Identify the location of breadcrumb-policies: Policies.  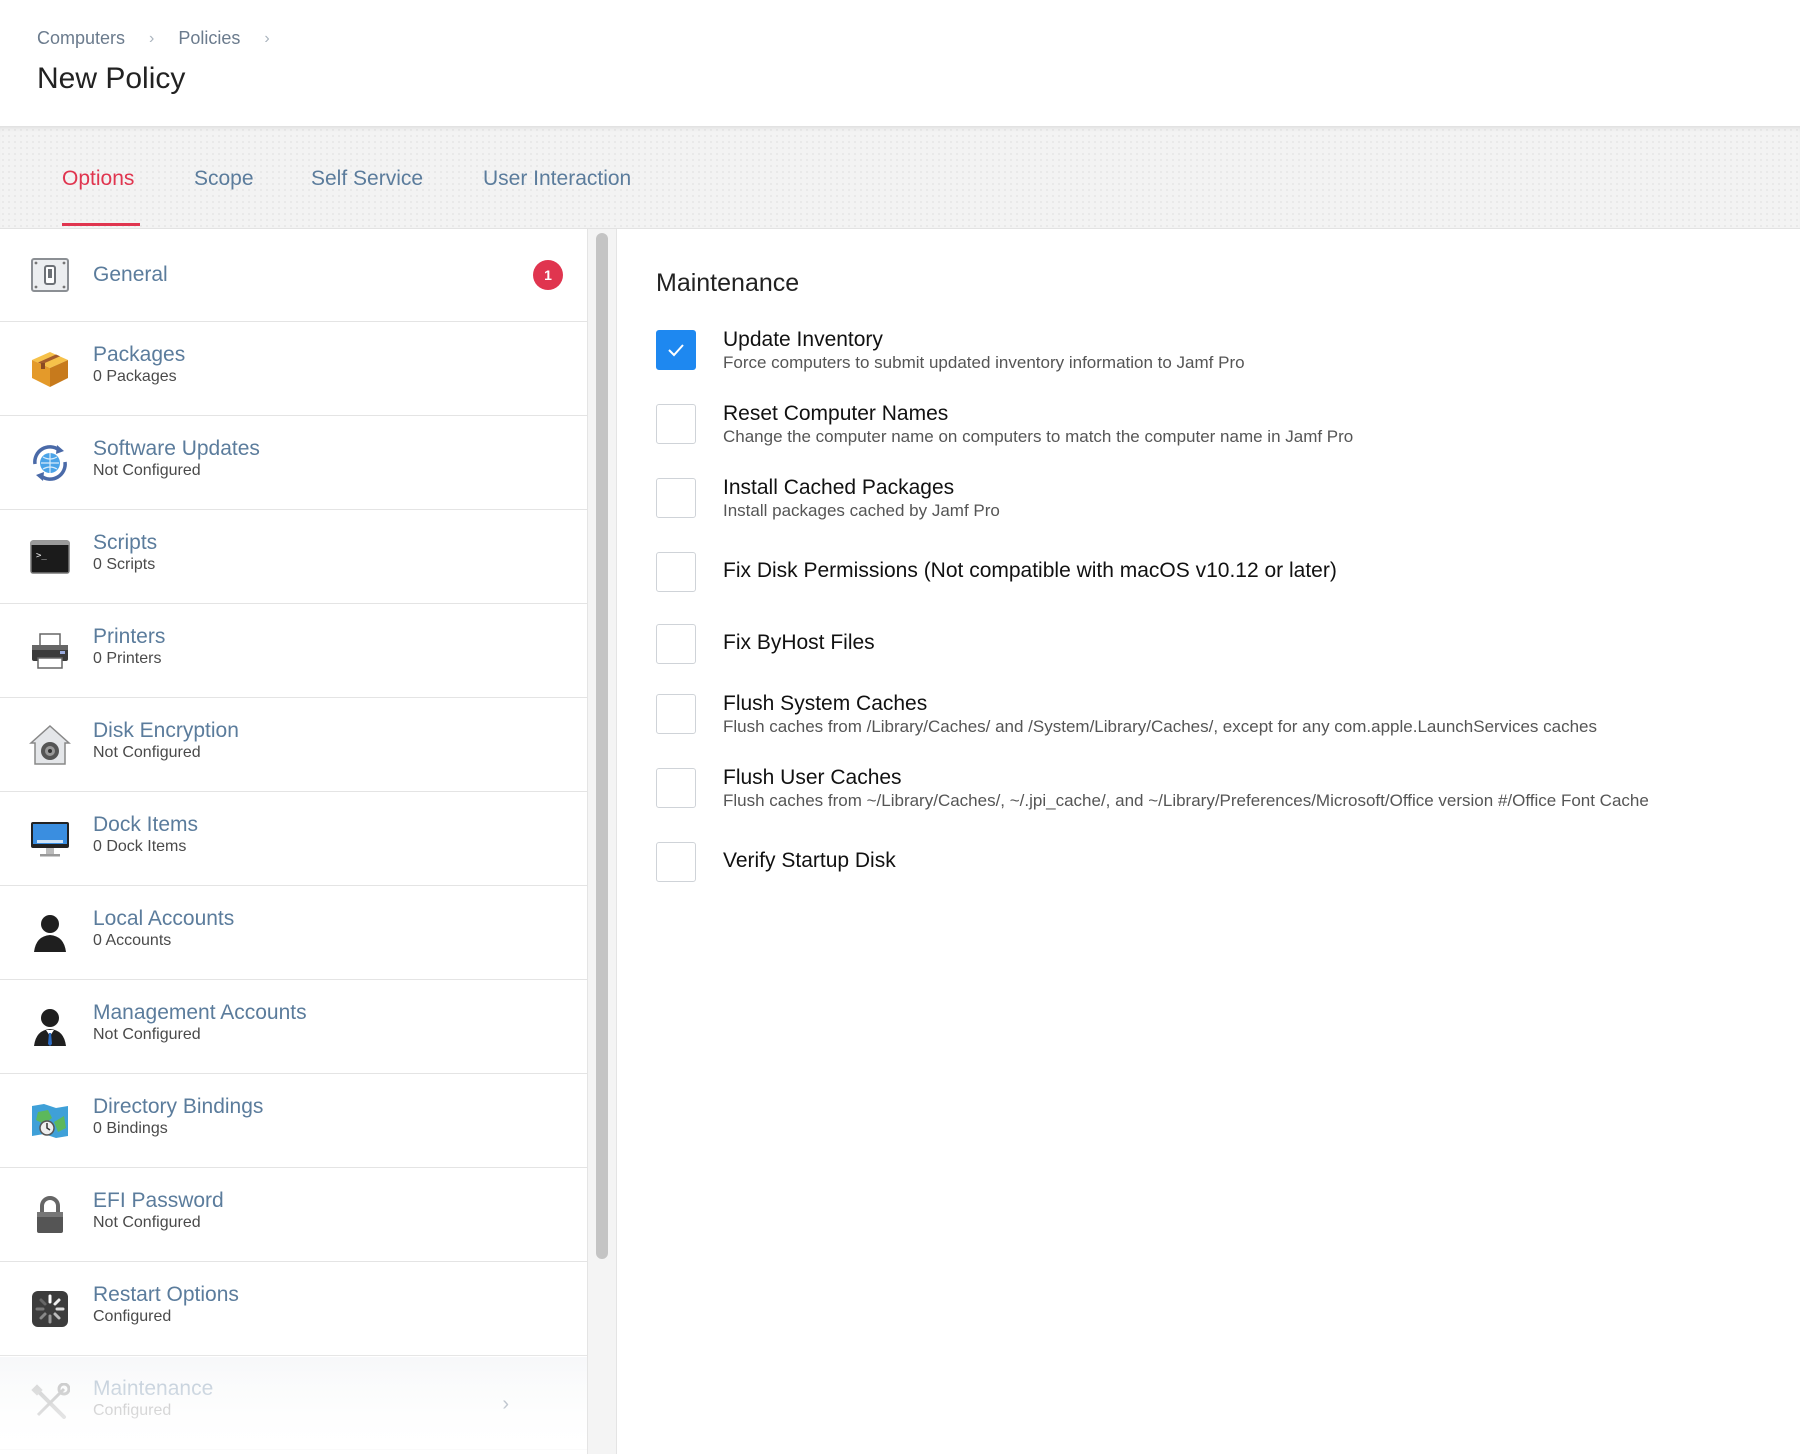
(209, 38).